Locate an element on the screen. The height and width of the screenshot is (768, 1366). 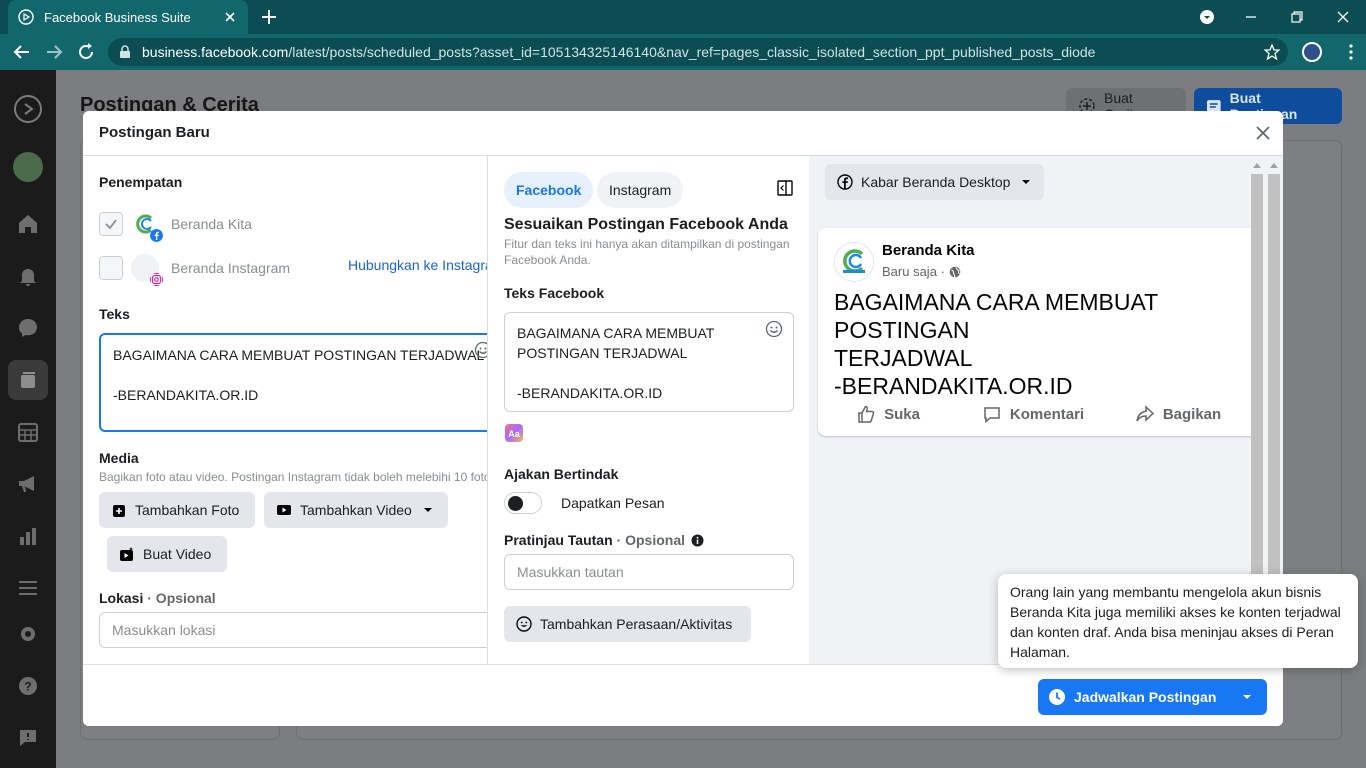
preview-timestamp-text: Baru saja · is located at coordinates (913, 271).